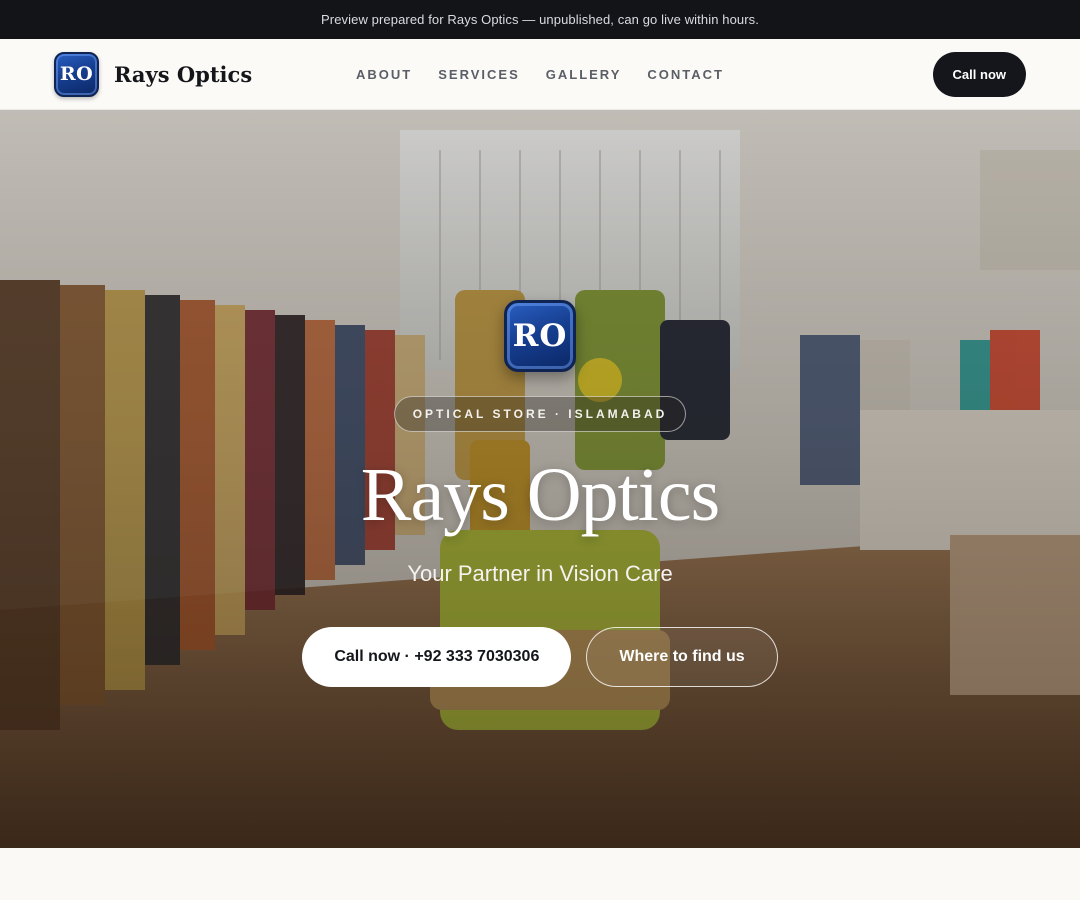  Describe the element at coordinates (384, 74) in the screenshot. I see `nav-link-about: ABOUT` at that location.